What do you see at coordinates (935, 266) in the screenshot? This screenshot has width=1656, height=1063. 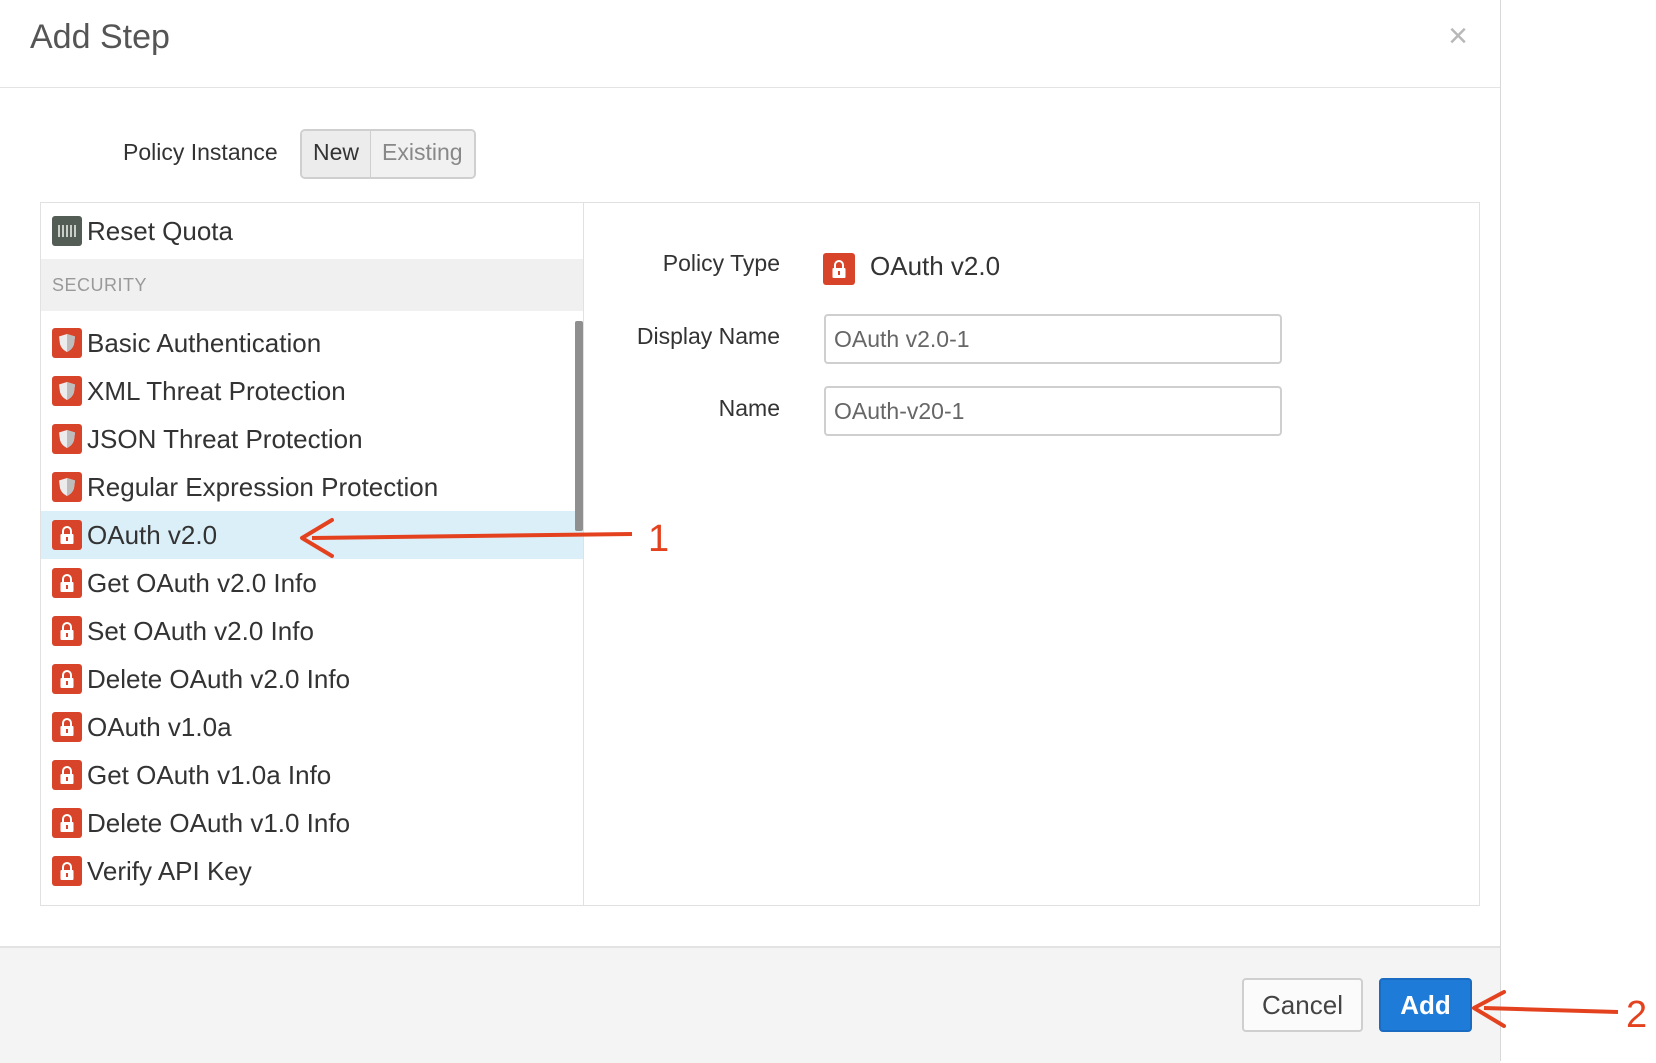 I see `policy-type-value: OAuth v2.0` at bounding box center [935, 266].